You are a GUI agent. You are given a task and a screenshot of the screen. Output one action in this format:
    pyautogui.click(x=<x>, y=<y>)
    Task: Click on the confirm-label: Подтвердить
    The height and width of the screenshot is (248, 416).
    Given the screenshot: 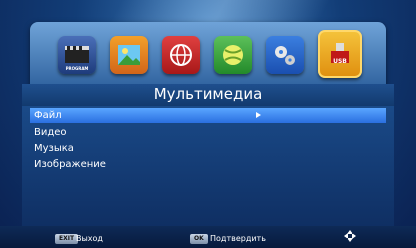 What is the action you would take?
    pyautogui.click(x=238, y=238)
    